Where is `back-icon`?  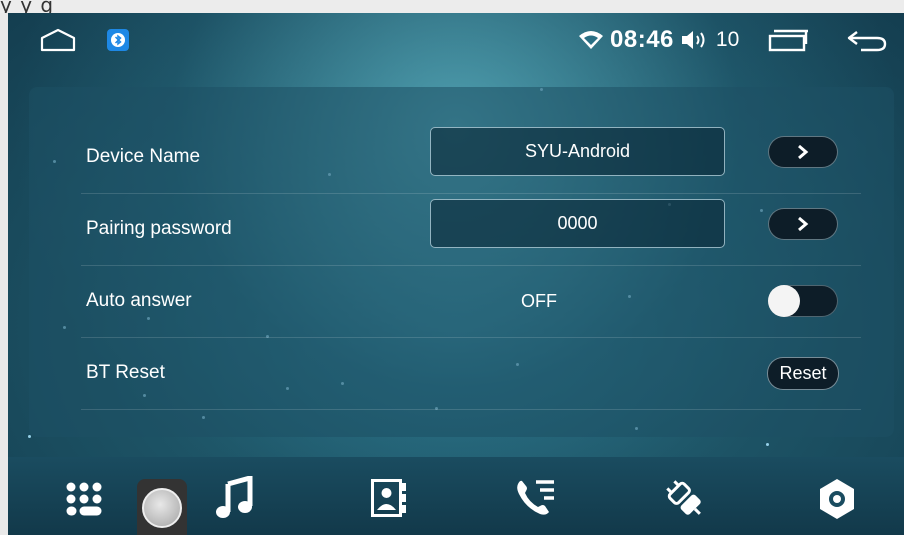
back-icon is located at coordinates (867, 40).